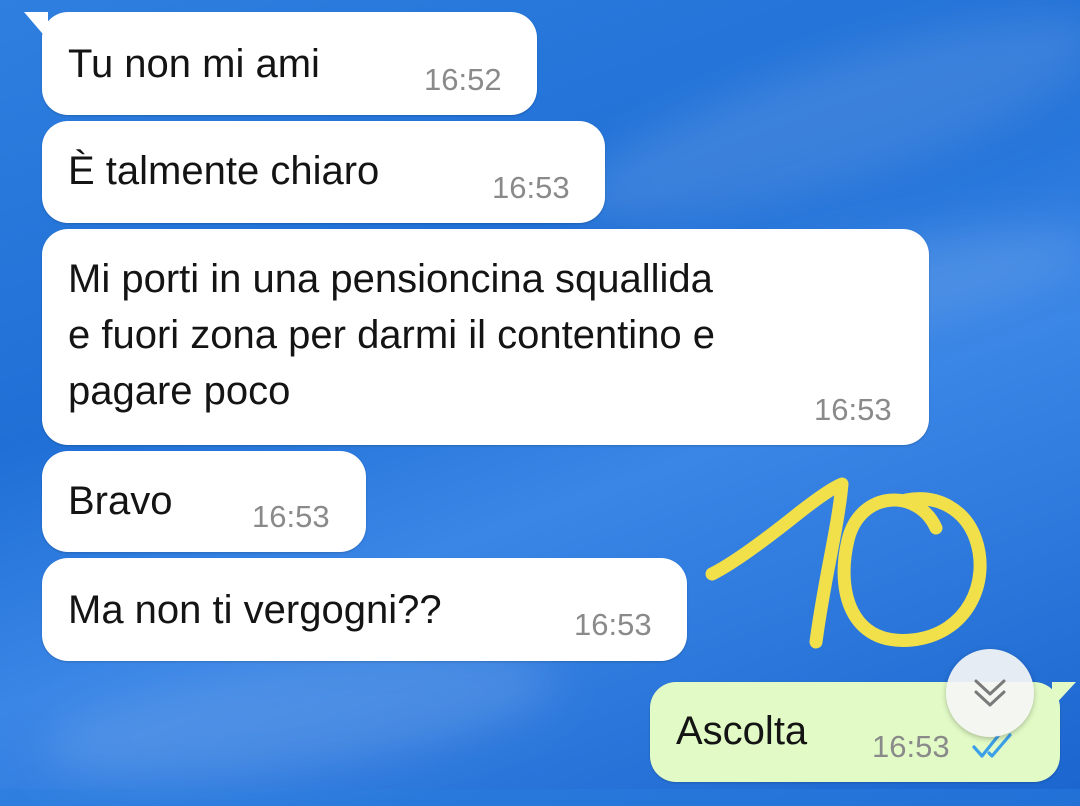 This screenshot has height=806, width=1080. Describe the element at coordinates (194, 64) in the screenshot. I see `message-text: Tu non mi ami` at that location.